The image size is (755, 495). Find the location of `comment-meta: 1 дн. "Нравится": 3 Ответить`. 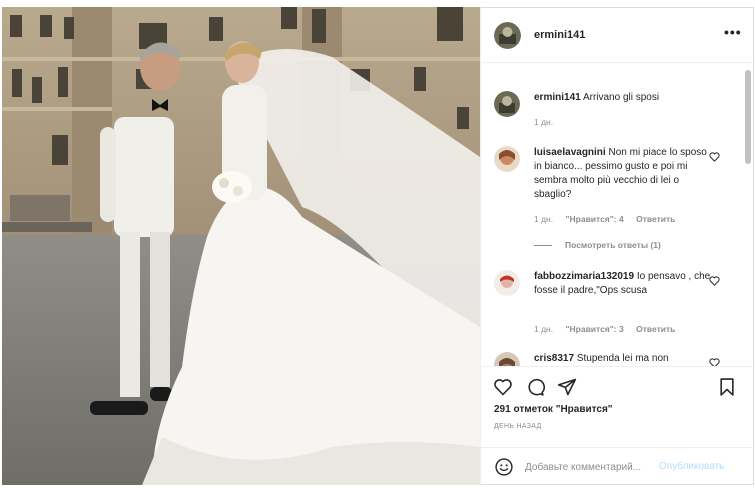

comment-meta: 1 дн. "Нравится": 3 Ответить is located at coordinates (609, 329).